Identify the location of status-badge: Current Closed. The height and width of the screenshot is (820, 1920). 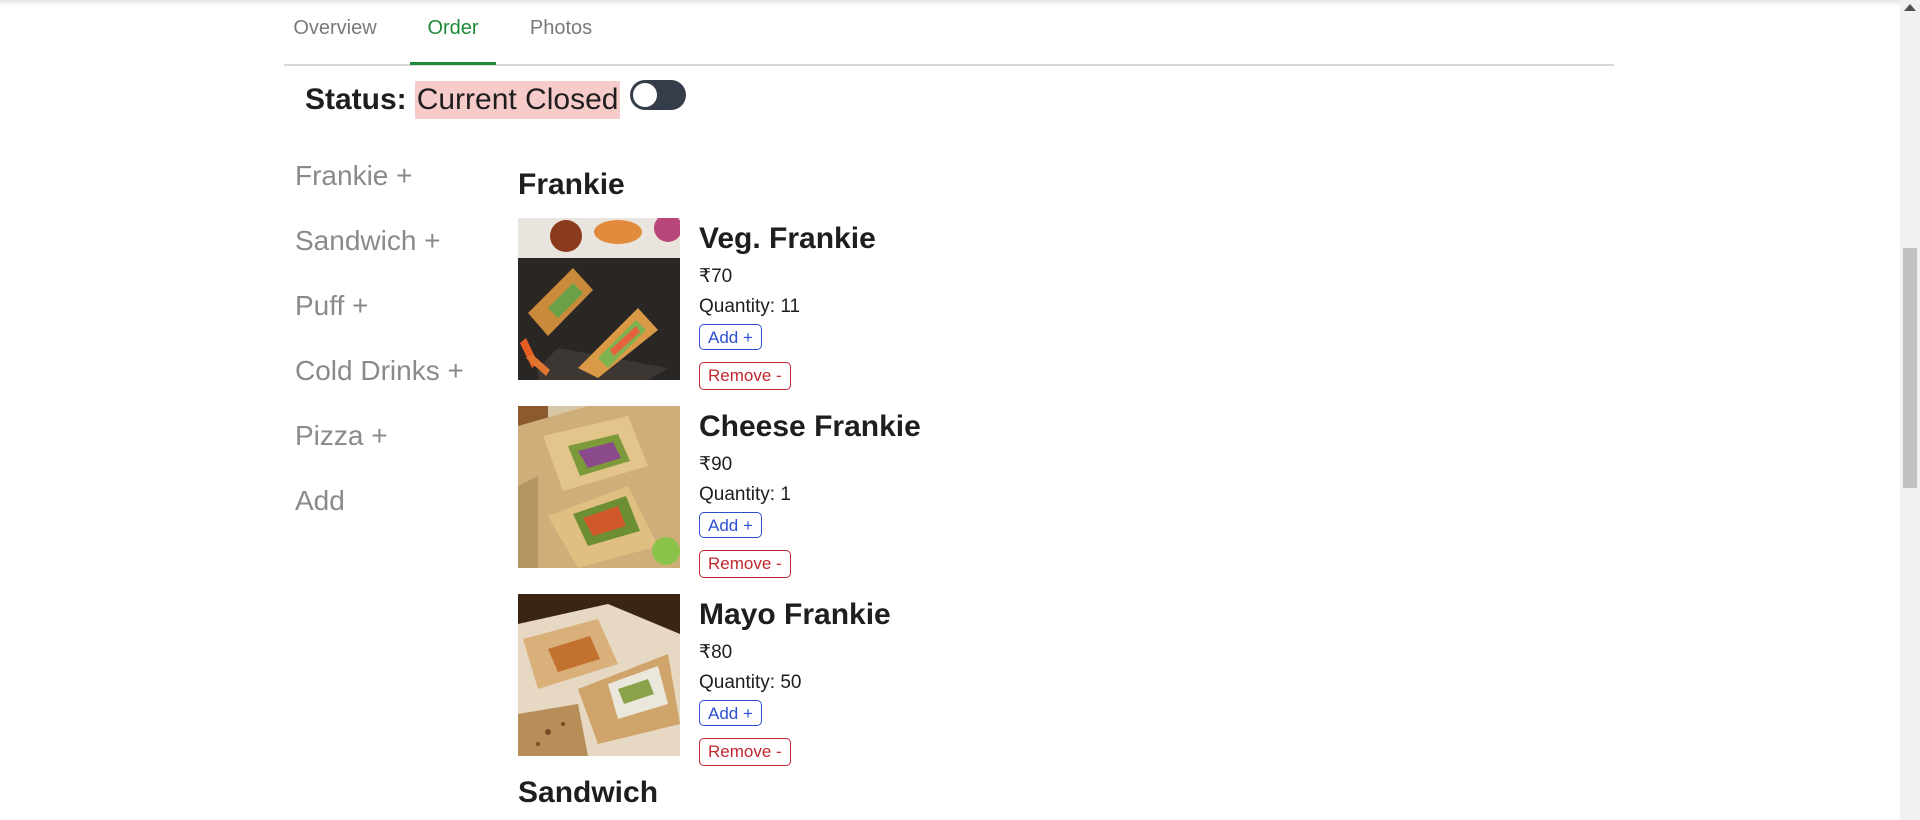
(517, 100).